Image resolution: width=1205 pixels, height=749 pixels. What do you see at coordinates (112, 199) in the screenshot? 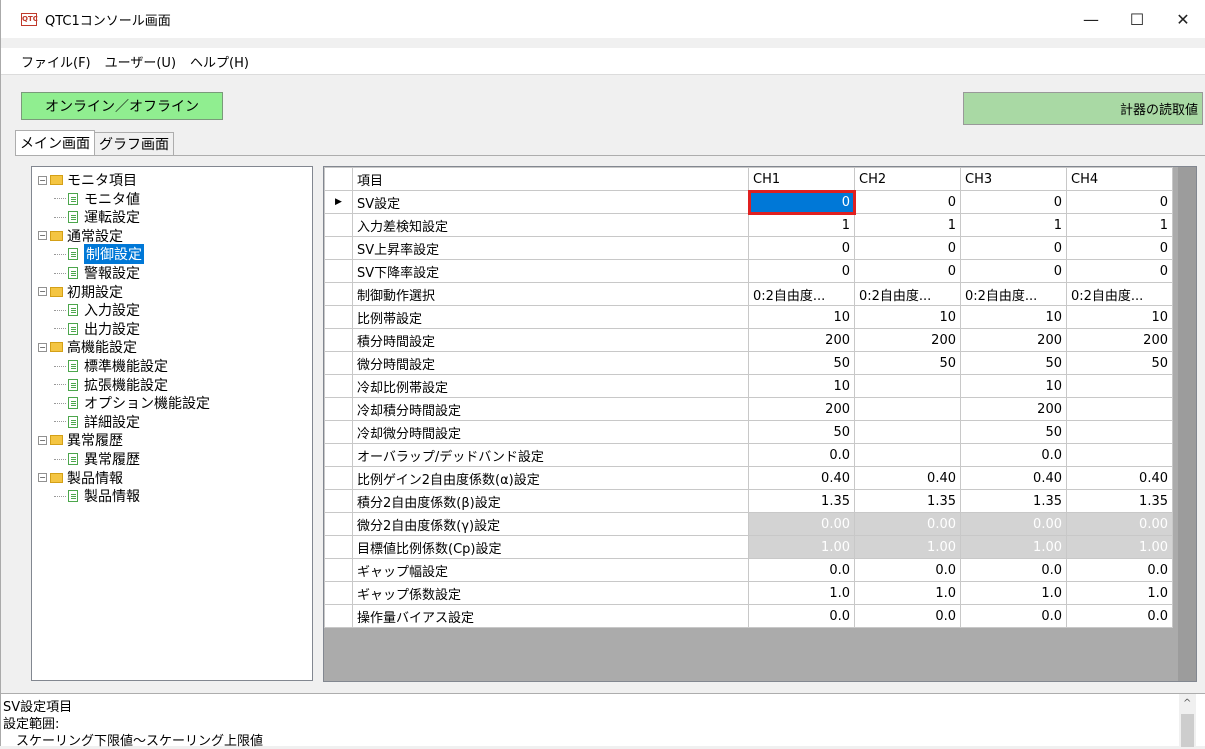
I see `tree-node-label: モニタ値` at bounding box center [112, 199].